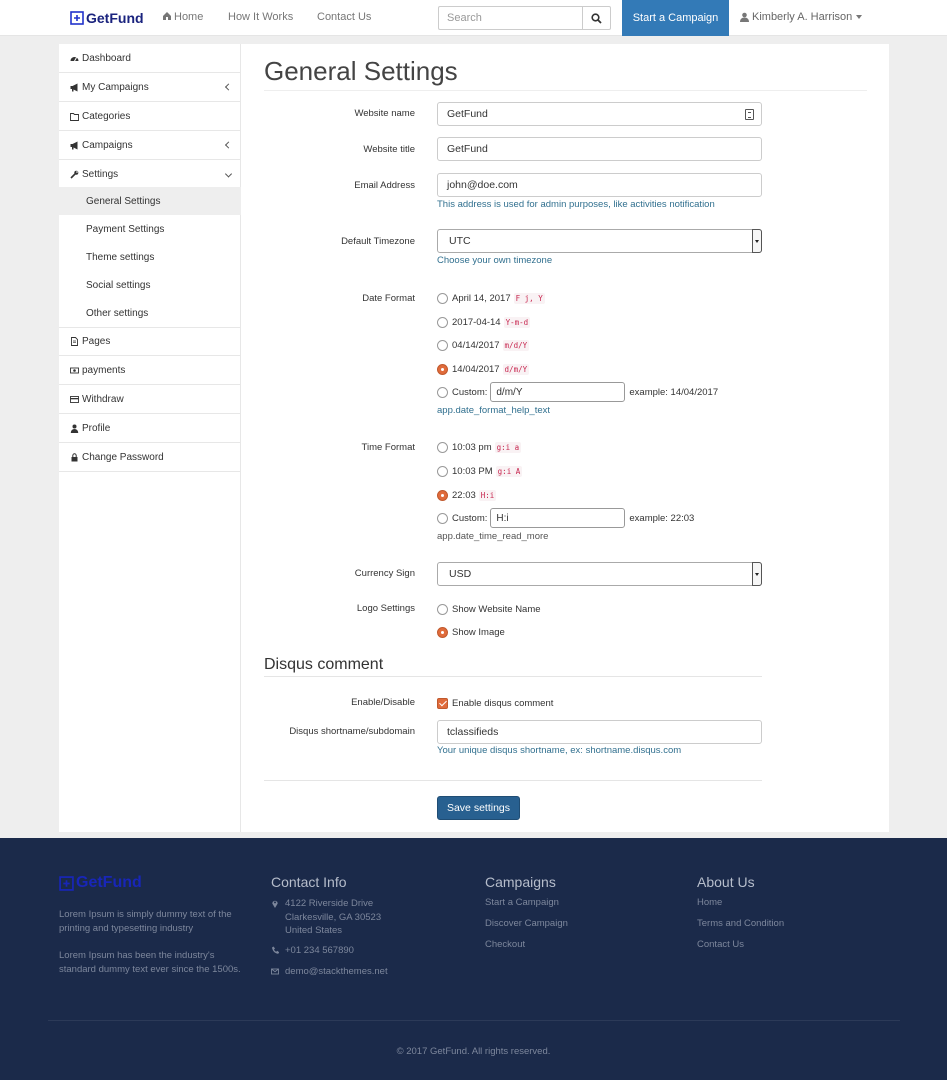  Describe the element at coordinates (484, 322) in the screenshot. I see `date-option-2: 2017-04-14 Y-m-d` at that location.